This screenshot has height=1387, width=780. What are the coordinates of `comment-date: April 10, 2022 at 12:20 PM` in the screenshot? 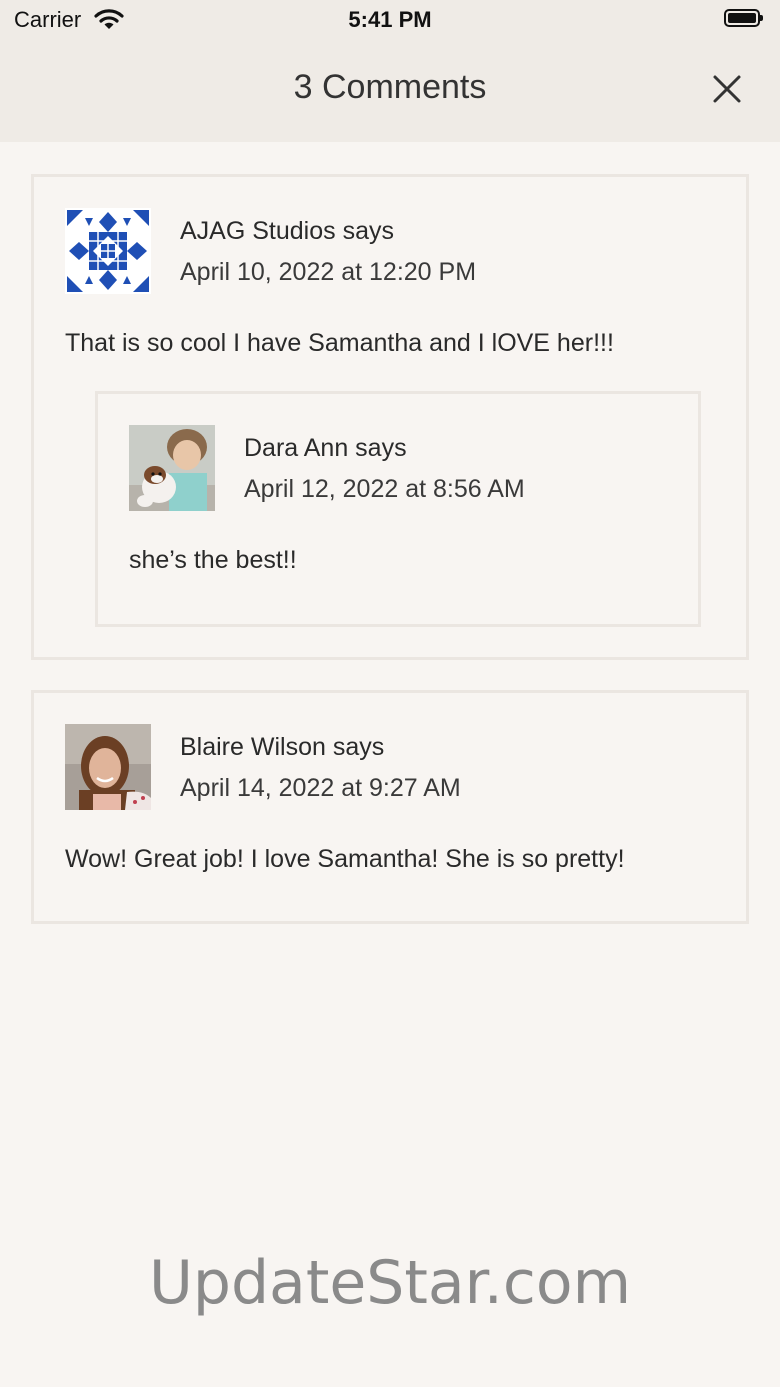 It's located at (328, 272).